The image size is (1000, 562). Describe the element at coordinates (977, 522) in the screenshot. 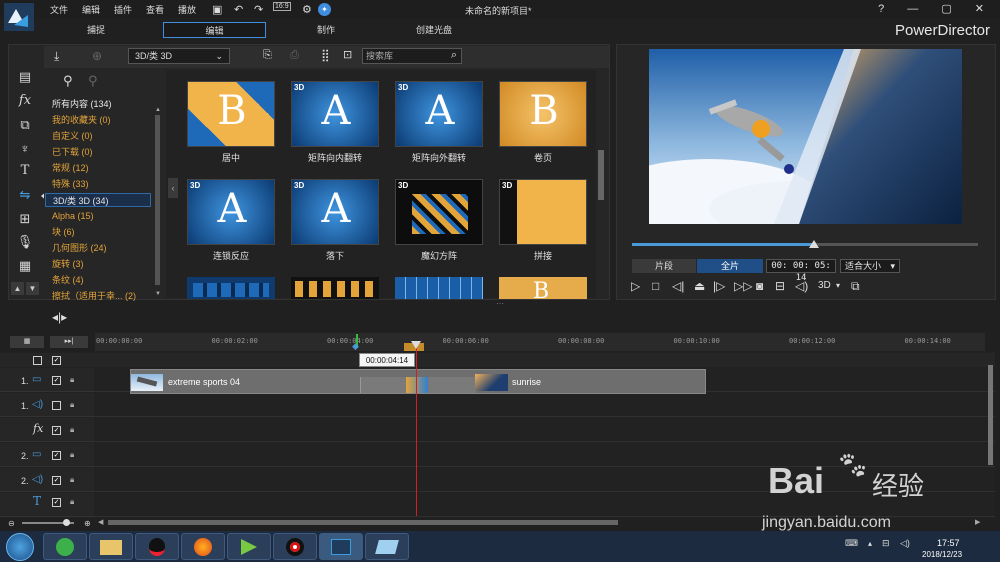

I see `scroll-right-icon: ▶` at that location.